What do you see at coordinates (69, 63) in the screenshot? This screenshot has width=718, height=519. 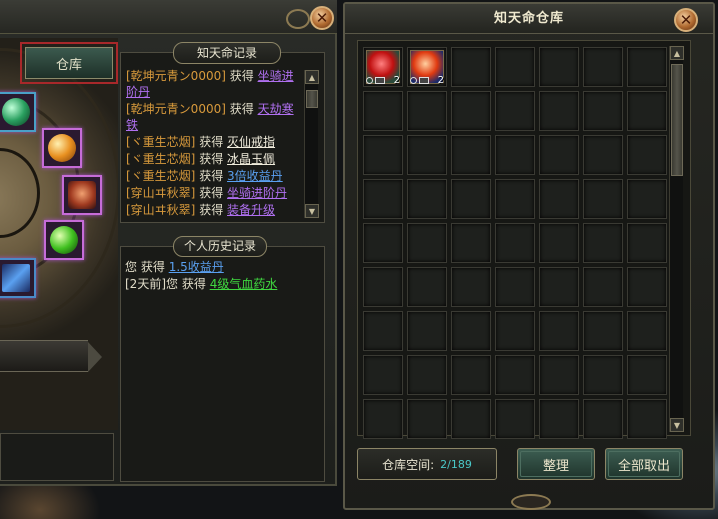 I see `warehouse-button: 仓库` at bounding box center [69, 63].